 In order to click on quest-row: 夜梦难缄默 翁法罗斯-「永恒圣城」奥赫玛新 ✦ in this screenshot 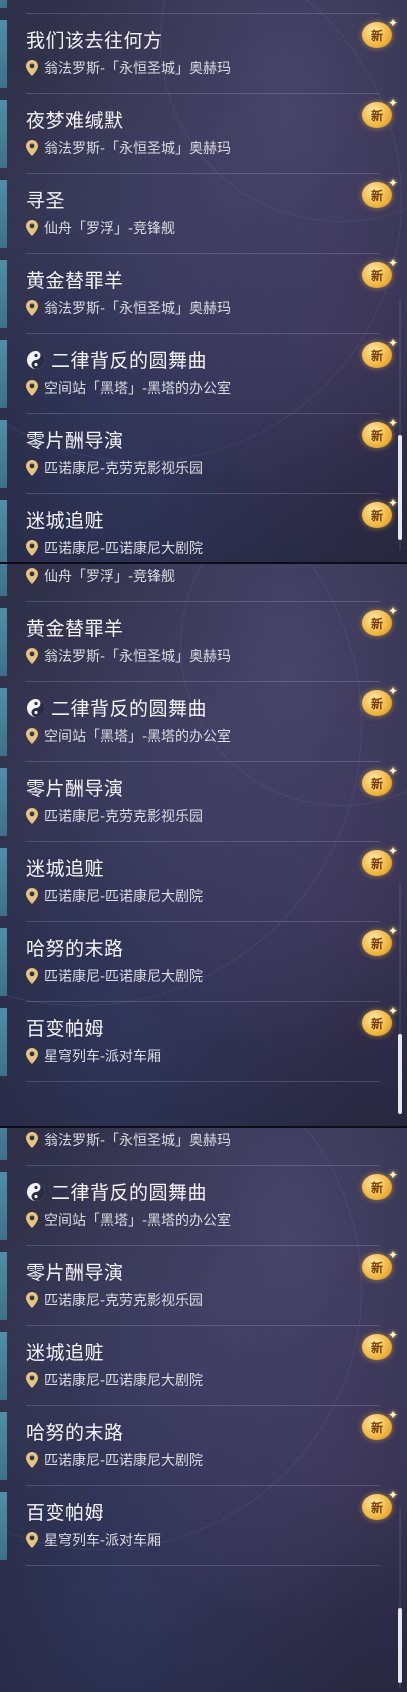, I will do `click(199, 134)`.